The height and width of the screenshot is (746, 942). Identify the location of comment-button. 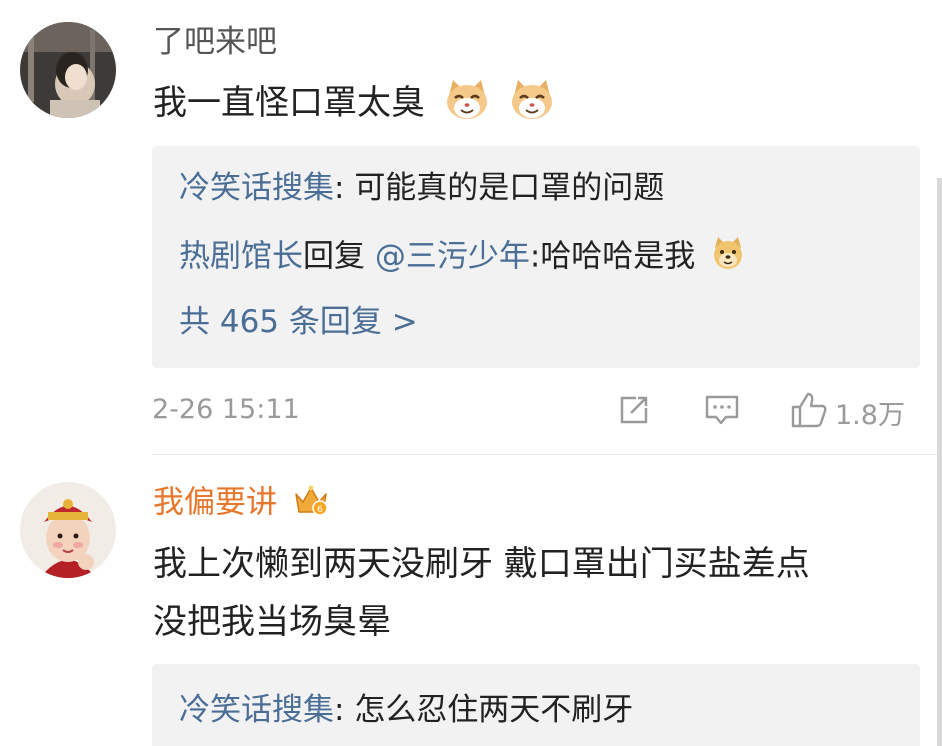
(722, 412).